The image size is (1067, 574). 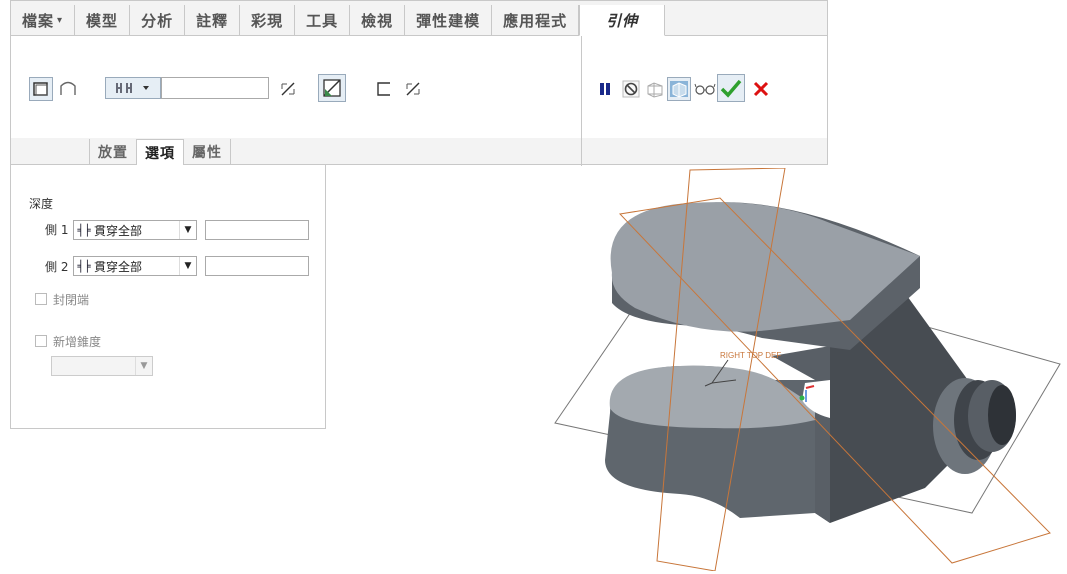 I want to click on dashboard-subtabs: 放置 選項 屬性, so click(x=160, y=152).